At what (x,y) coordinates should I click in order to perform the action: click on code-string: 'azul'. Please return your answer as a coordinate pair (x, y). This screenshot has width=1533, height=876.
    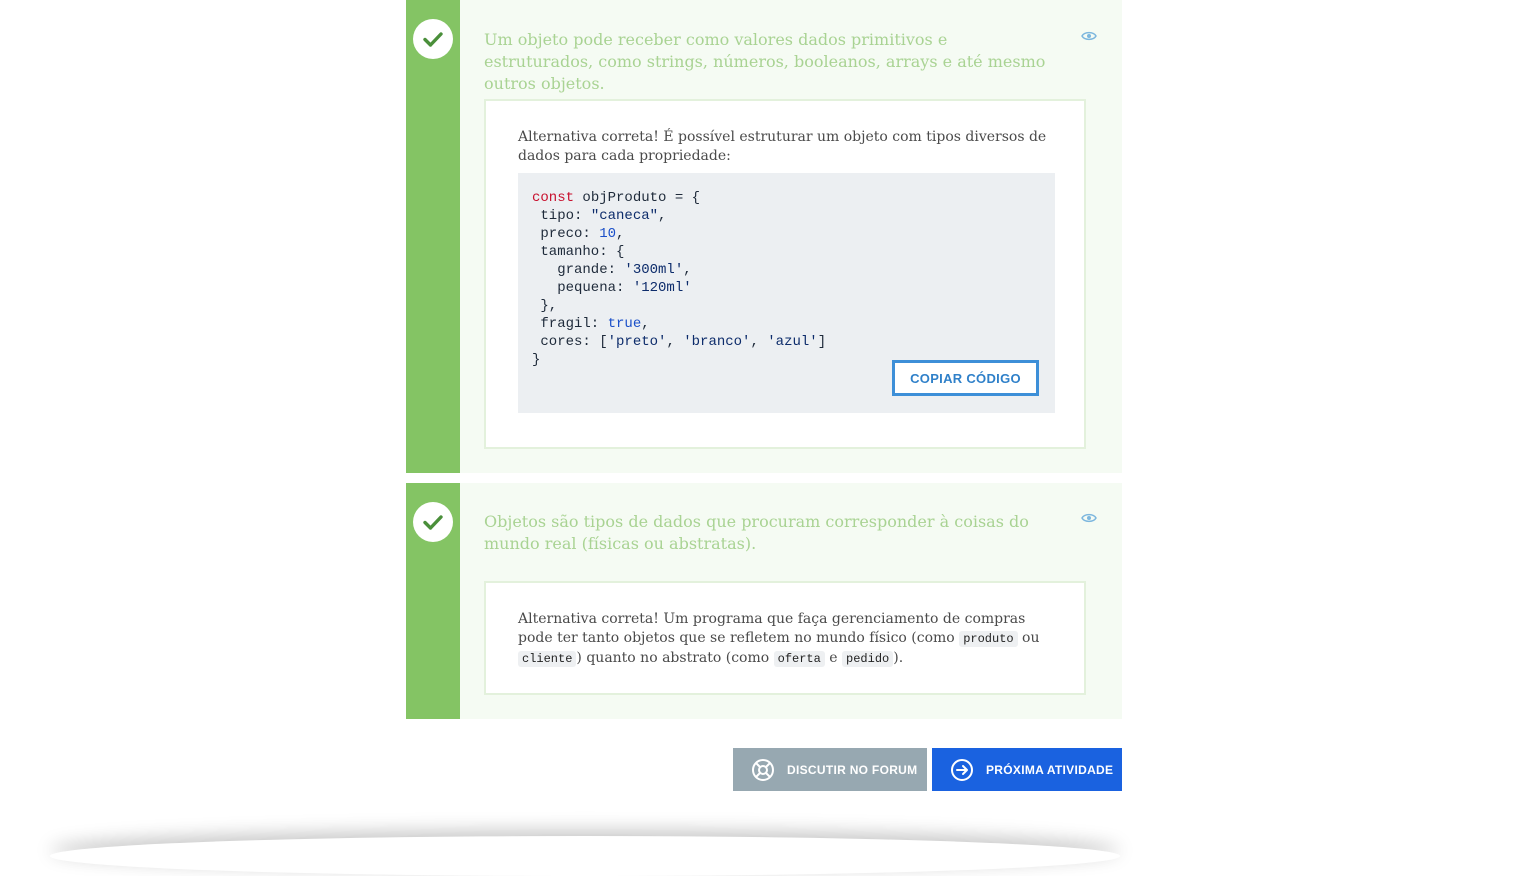
    Looking at the image, I should click on (792, 342).